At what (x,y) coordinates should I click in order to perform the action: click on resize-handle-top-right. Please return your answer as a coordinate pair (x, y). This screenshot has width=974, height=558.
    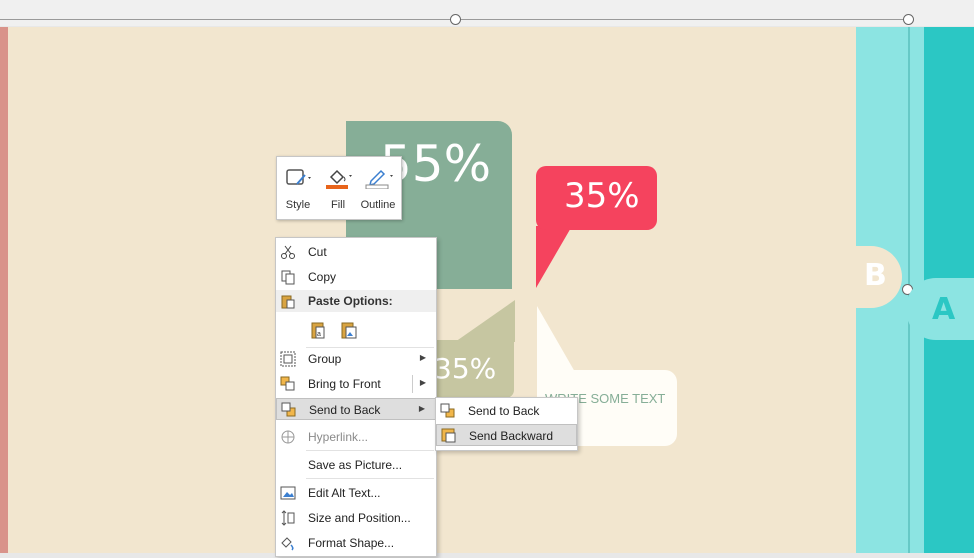
    Looking at the image, I should click on (908, 19).